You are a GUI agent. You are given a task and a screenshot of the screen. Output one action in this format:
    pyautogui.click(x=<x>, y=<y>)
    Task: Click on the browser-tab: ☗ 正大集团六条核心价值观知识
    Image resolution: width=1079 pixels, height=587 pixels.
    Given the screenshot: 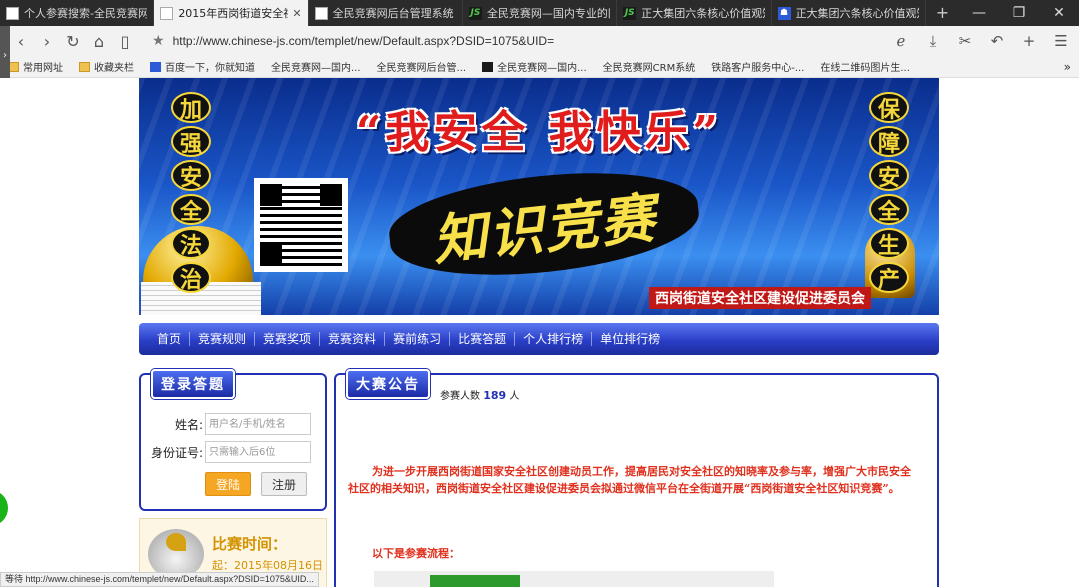 What is the action you would take?
    pyautogui.click(x=849, y=13)
    